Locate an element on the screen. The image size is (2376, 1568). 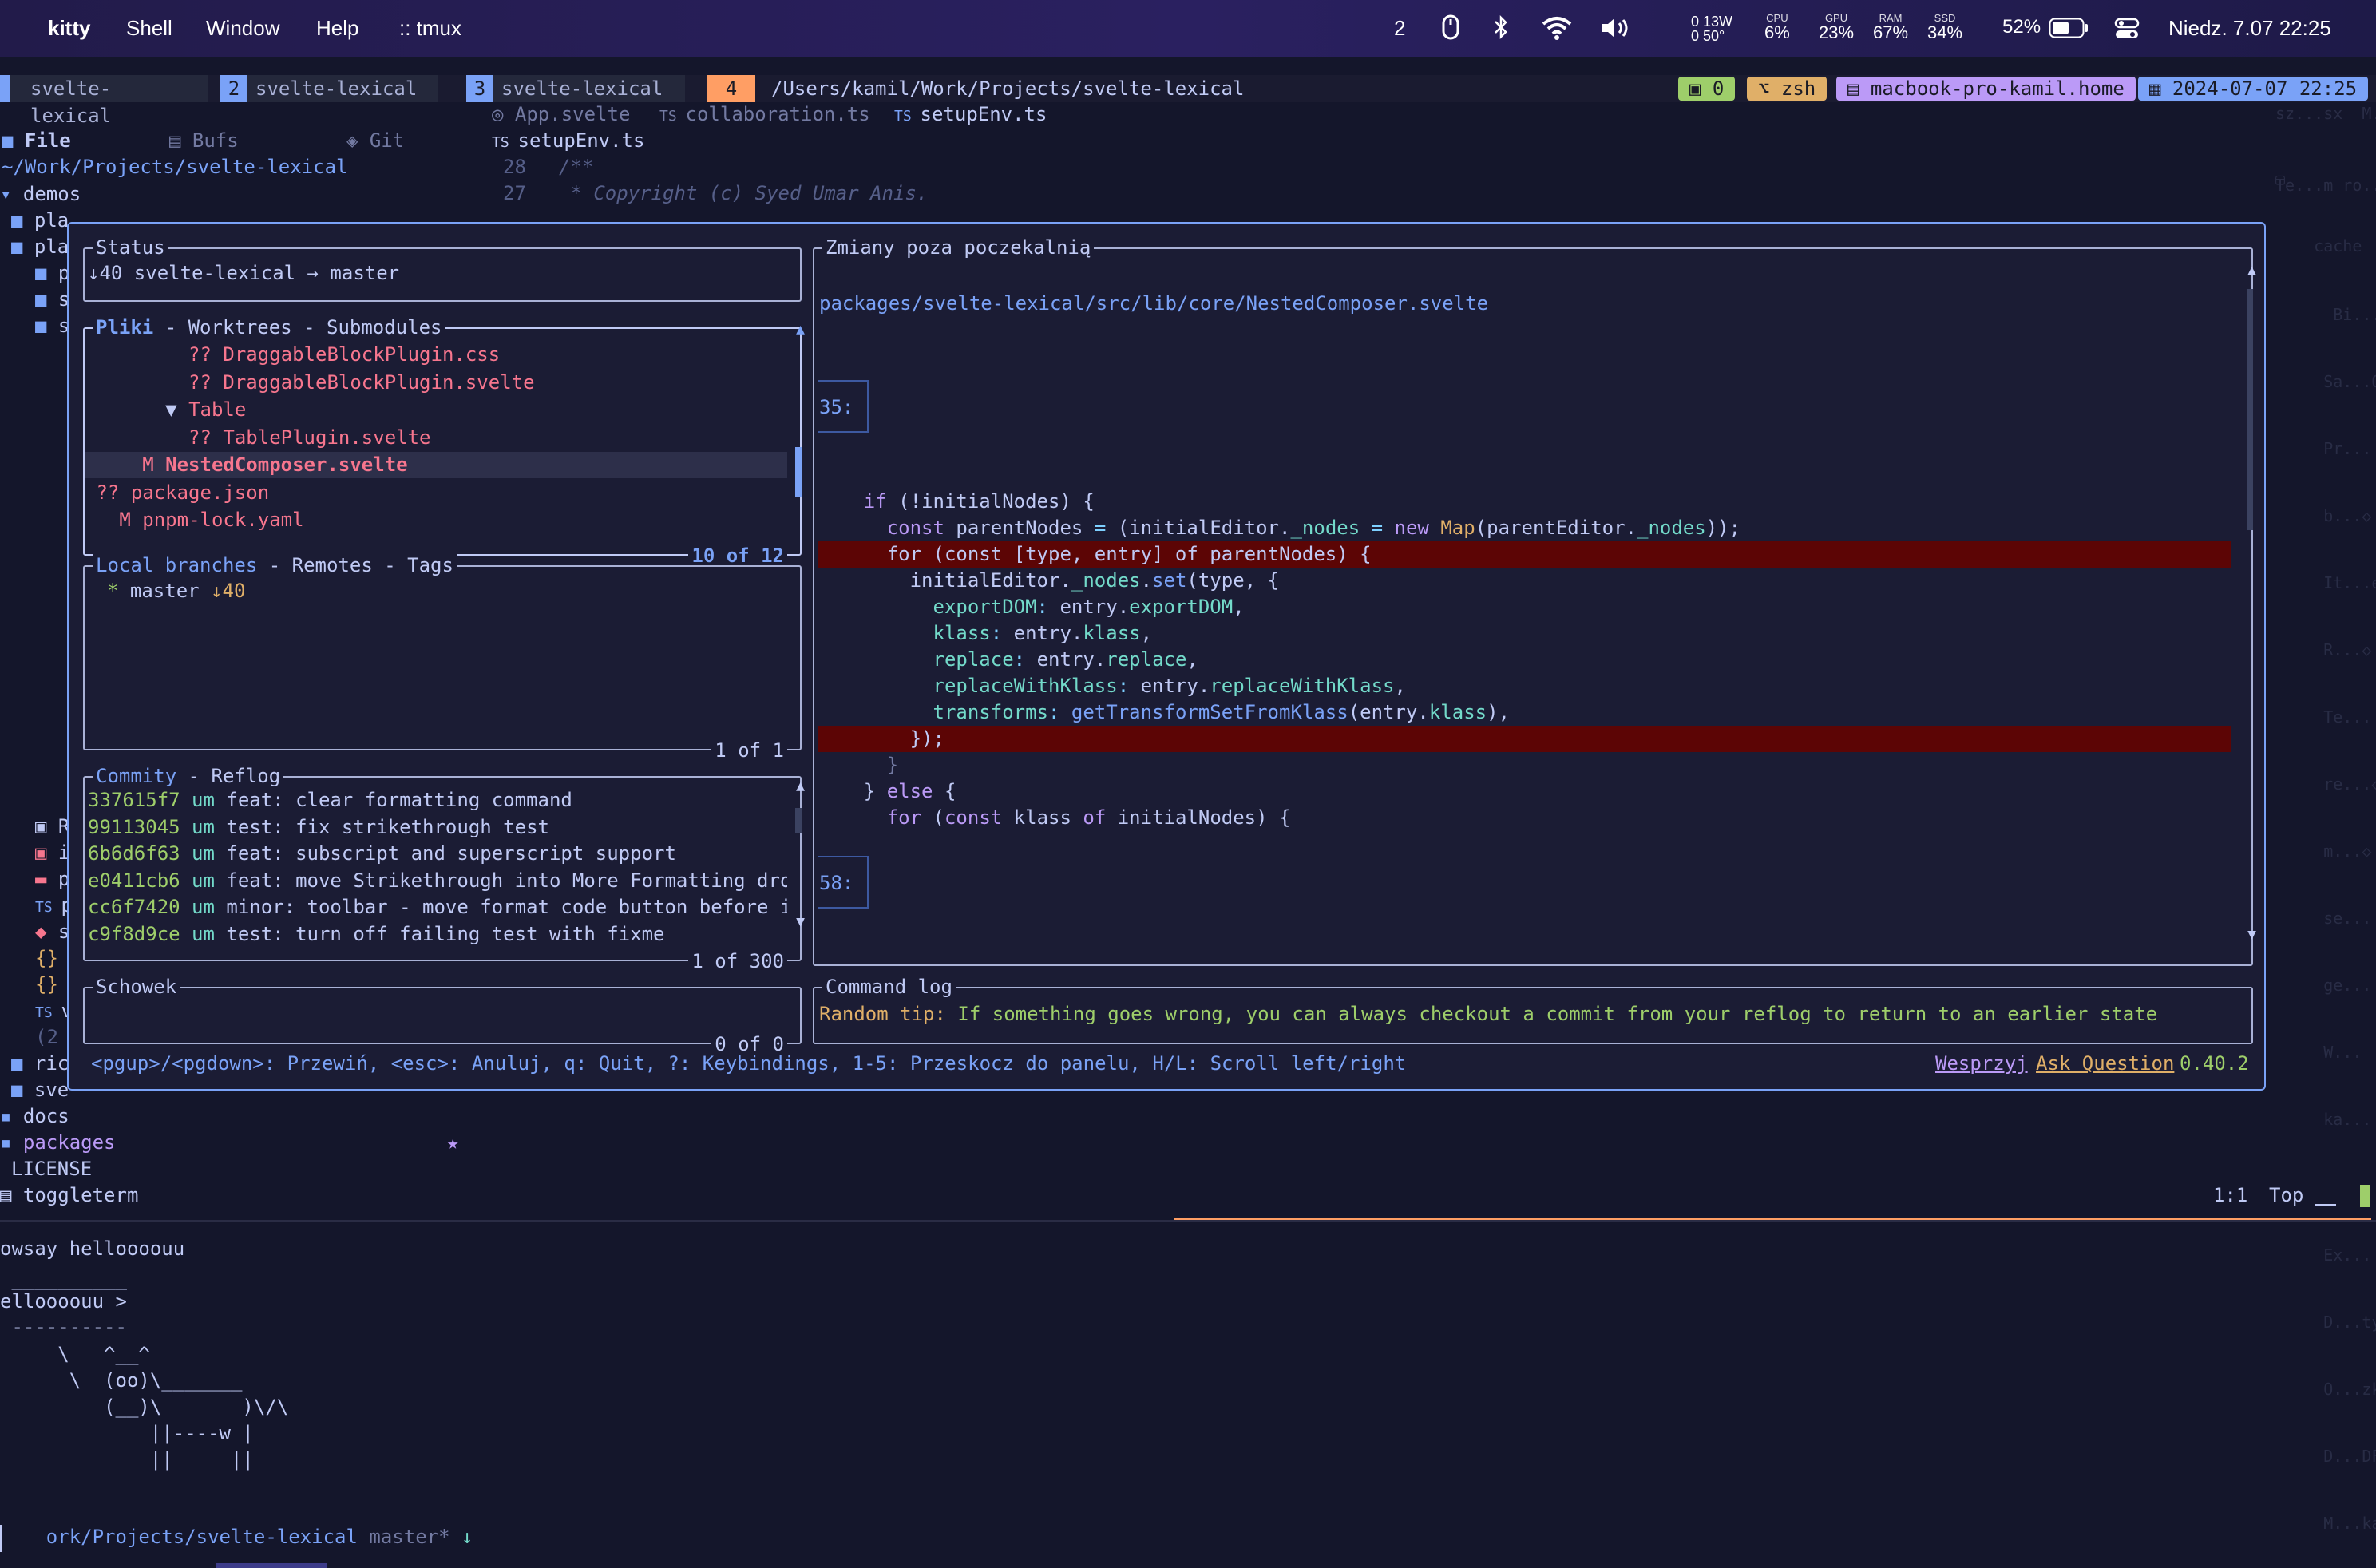
shell-icon: ⌥ is located at coordinates (1770, 88).